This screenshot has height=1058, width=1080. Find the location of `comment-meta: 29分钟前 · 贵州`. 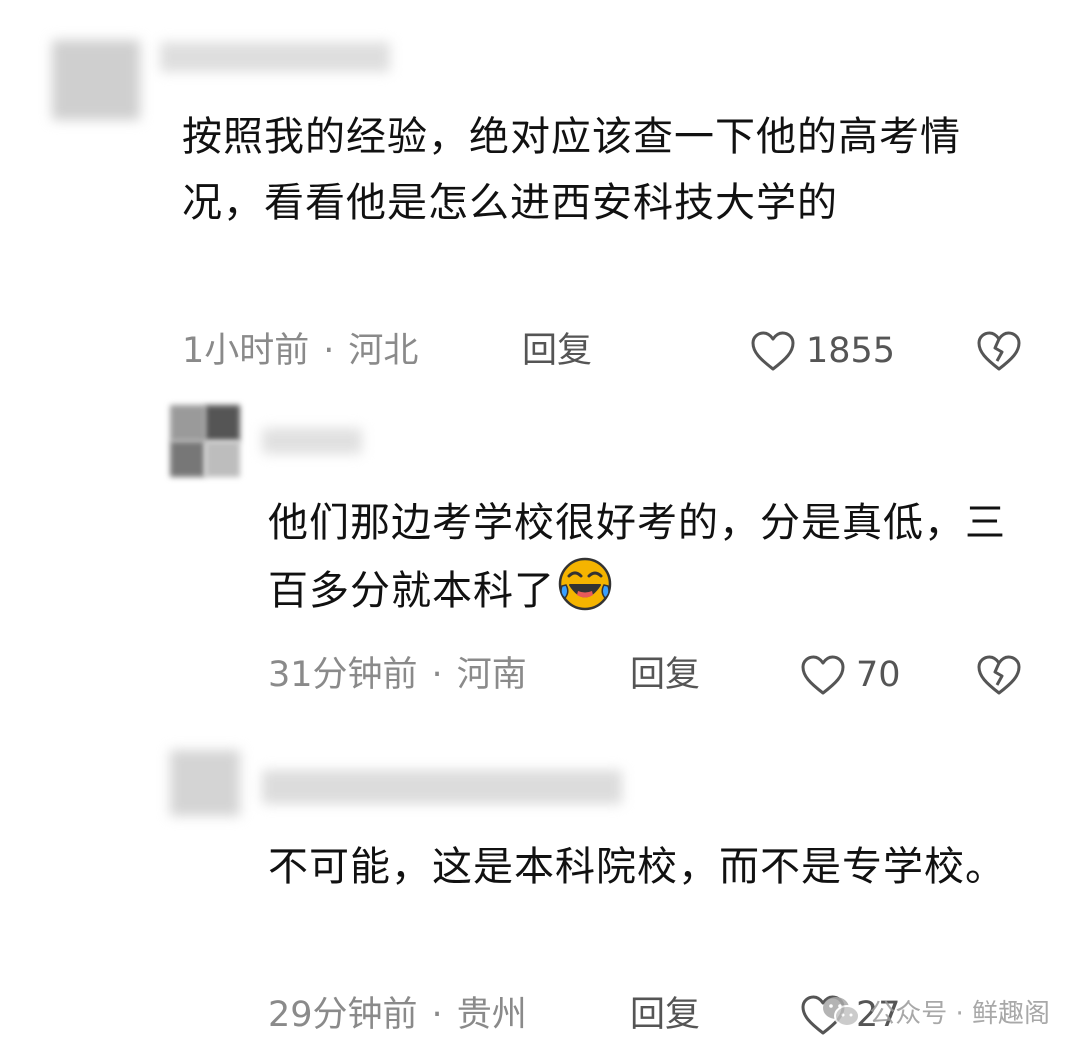

comment-meta: 29分钟前 · 贵州 is located at coordinates (397, 1015).